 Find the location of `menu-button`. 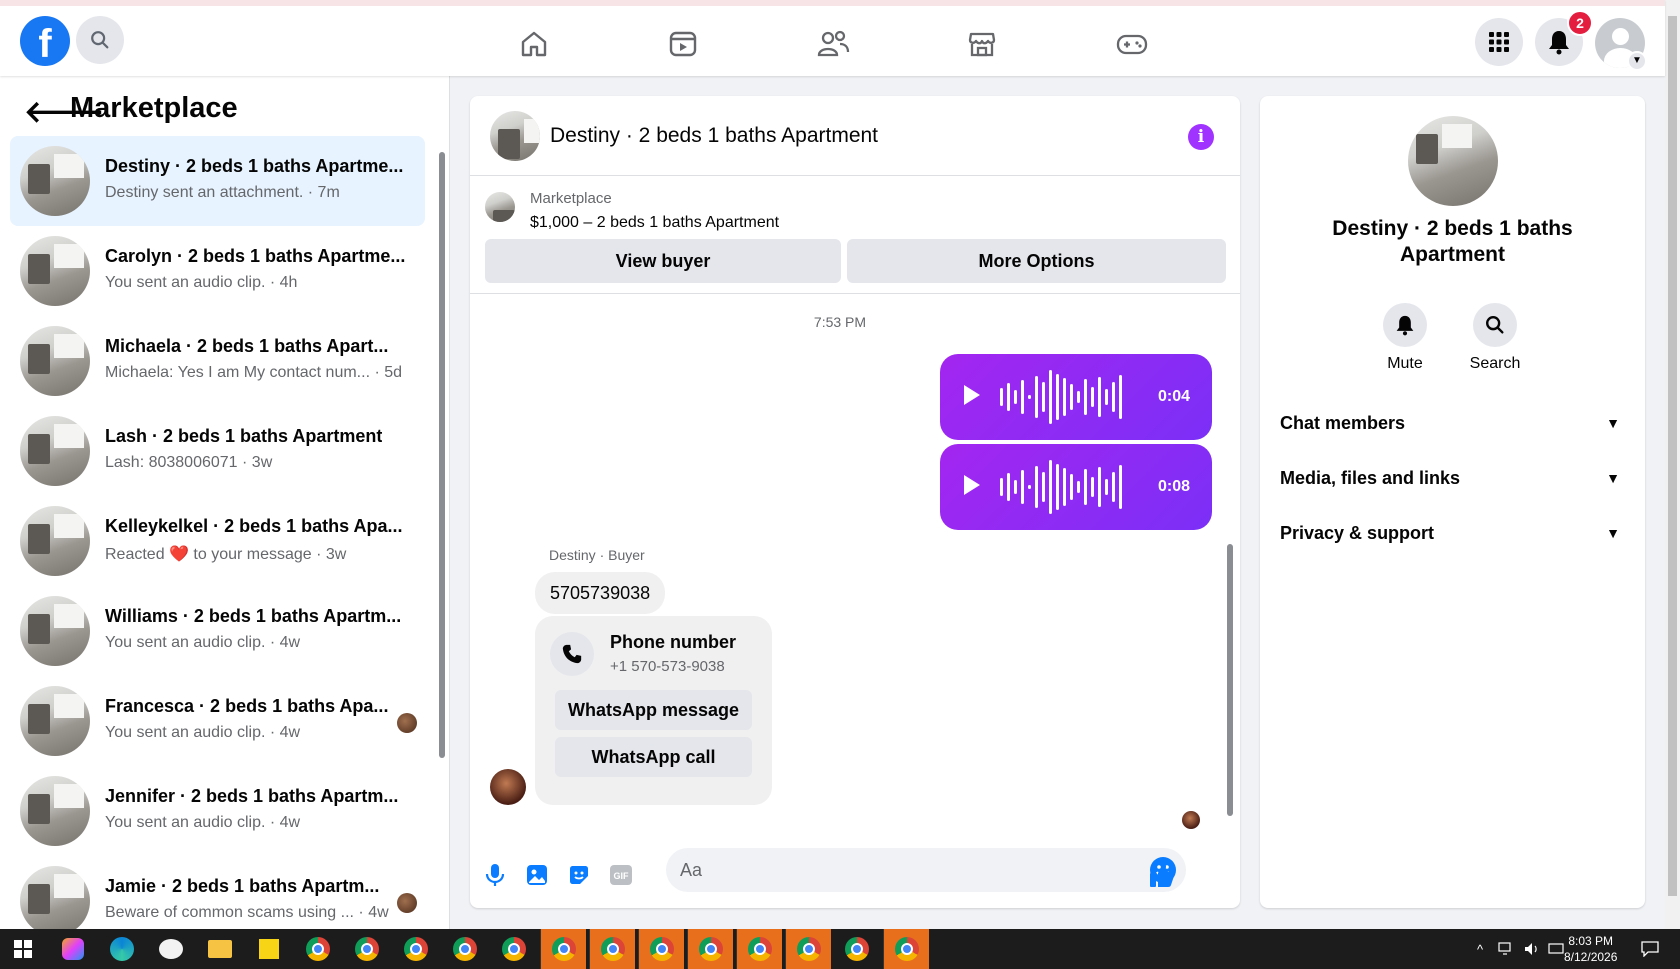

menu-button is located at coordinates (1499, 42).